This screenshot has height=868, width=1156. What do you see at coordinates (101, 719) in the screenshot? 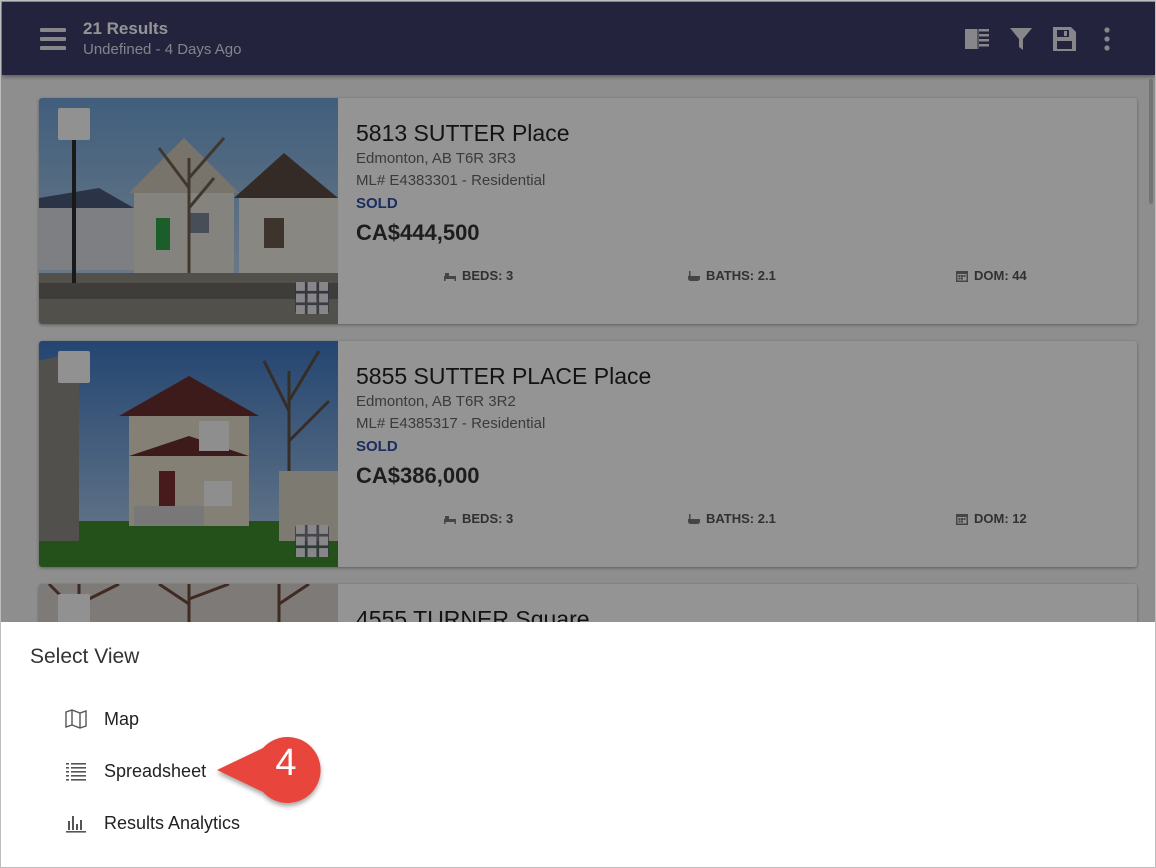
I see `option-map: Map` at bounding box center [101, 719].